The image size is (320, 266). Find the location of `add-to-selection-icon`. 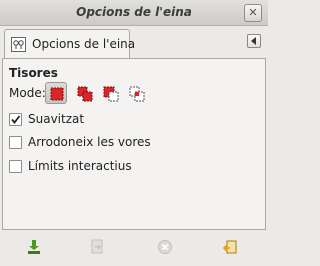

add-to-selection-icon is located at coordinates (85, 94).